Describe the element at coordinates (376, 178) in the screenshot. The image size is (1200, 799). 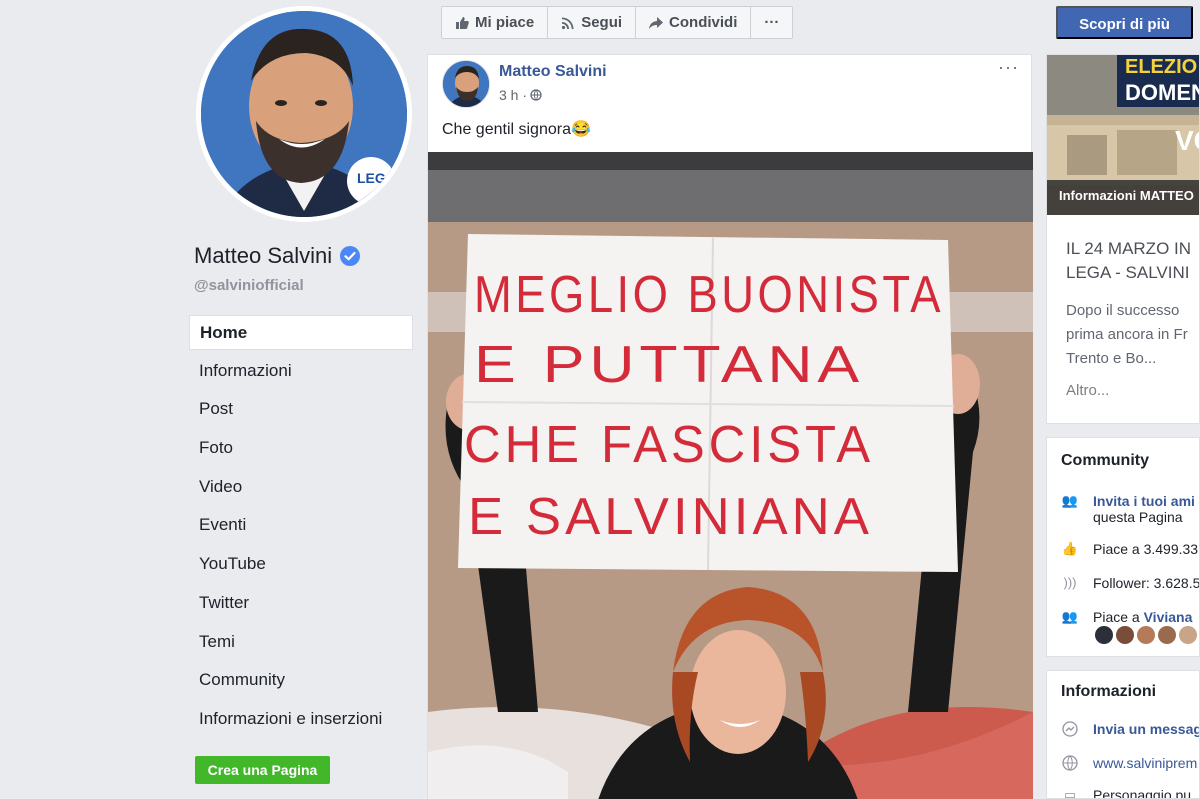
I see `svg-text: LEGA` at that location.